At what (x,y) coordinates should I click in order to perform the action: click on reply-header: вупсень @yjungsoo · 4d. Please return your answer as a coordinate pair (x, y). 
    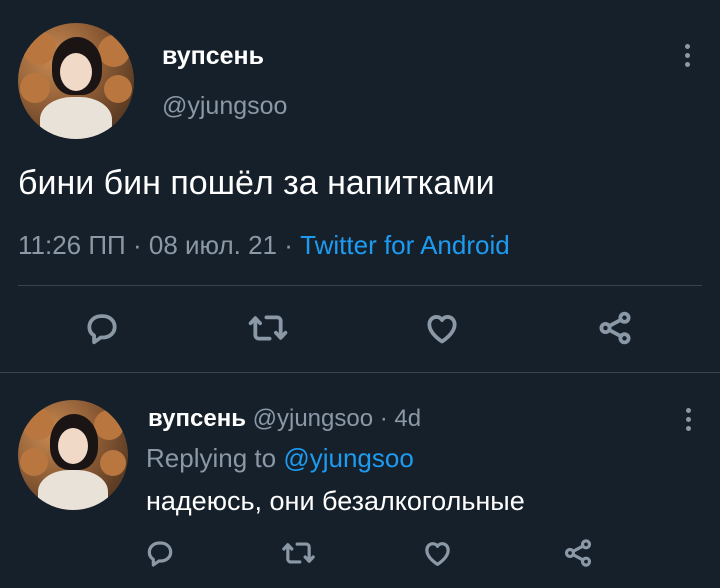
    Looking at the image, I should click on (284, 419).